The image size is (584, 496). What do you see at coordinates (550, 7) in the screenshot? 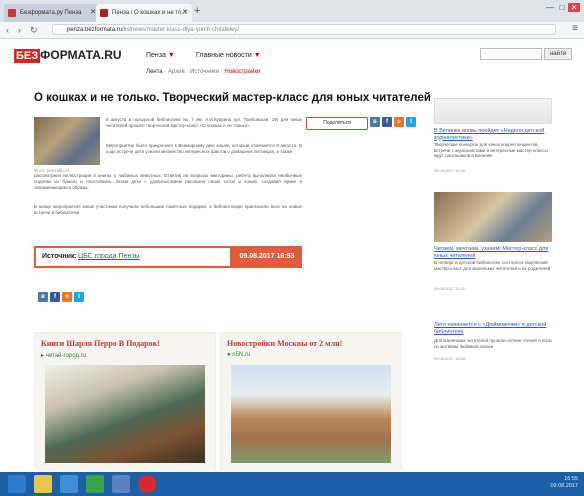
I see `minimize-button: —` at bounding box center [550, 7].